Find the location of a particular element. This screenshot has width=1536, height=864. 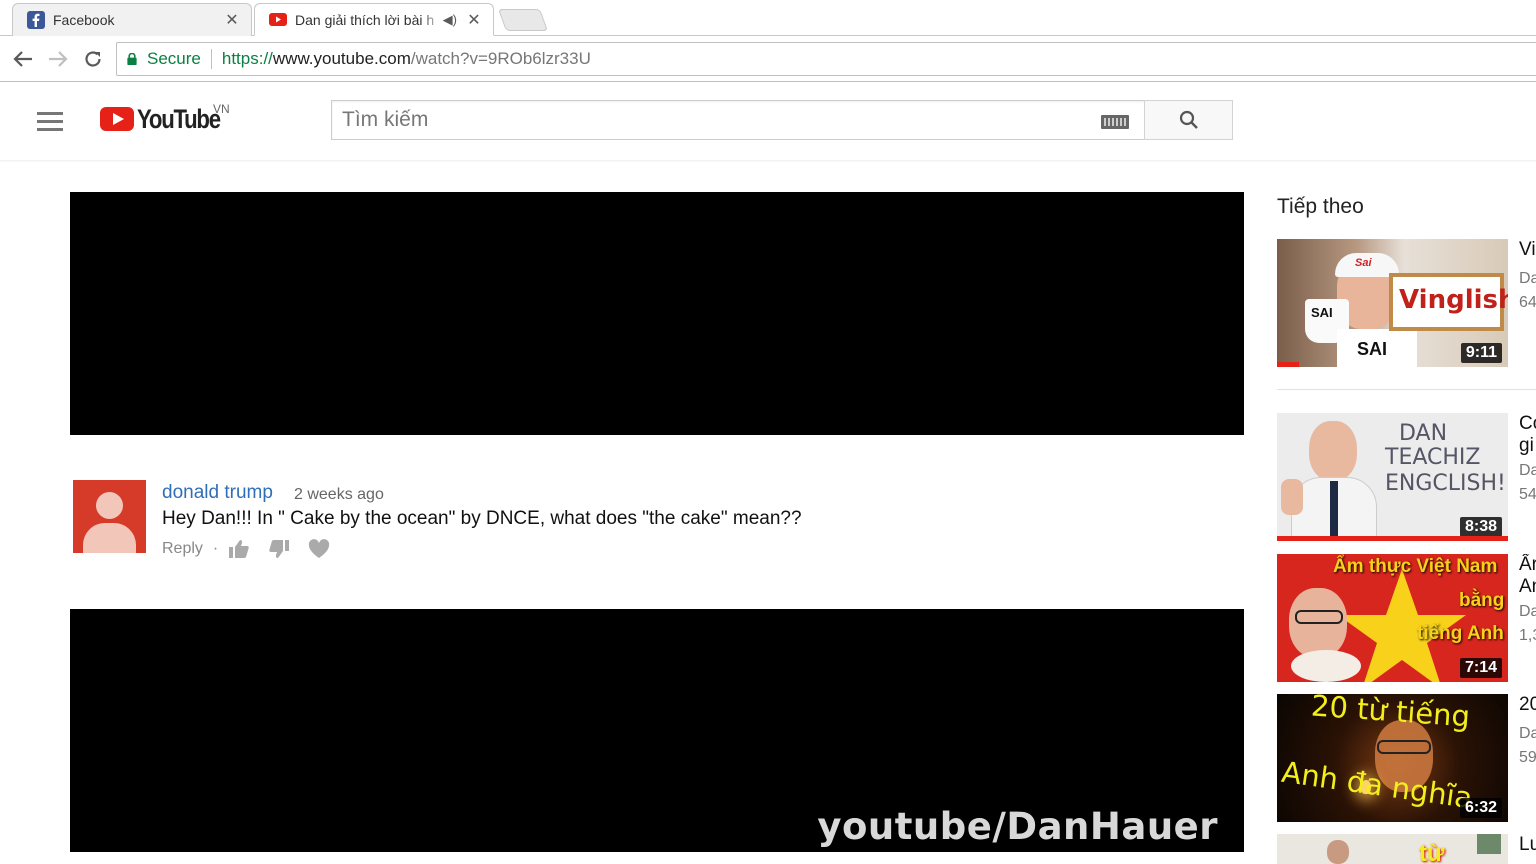

video-meta: 20 Da 59 is located at coordinates (1527, 732).